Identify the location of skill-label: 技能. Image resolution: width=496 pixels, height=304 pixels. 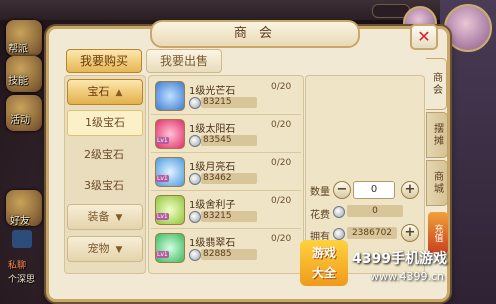
(18, 81).